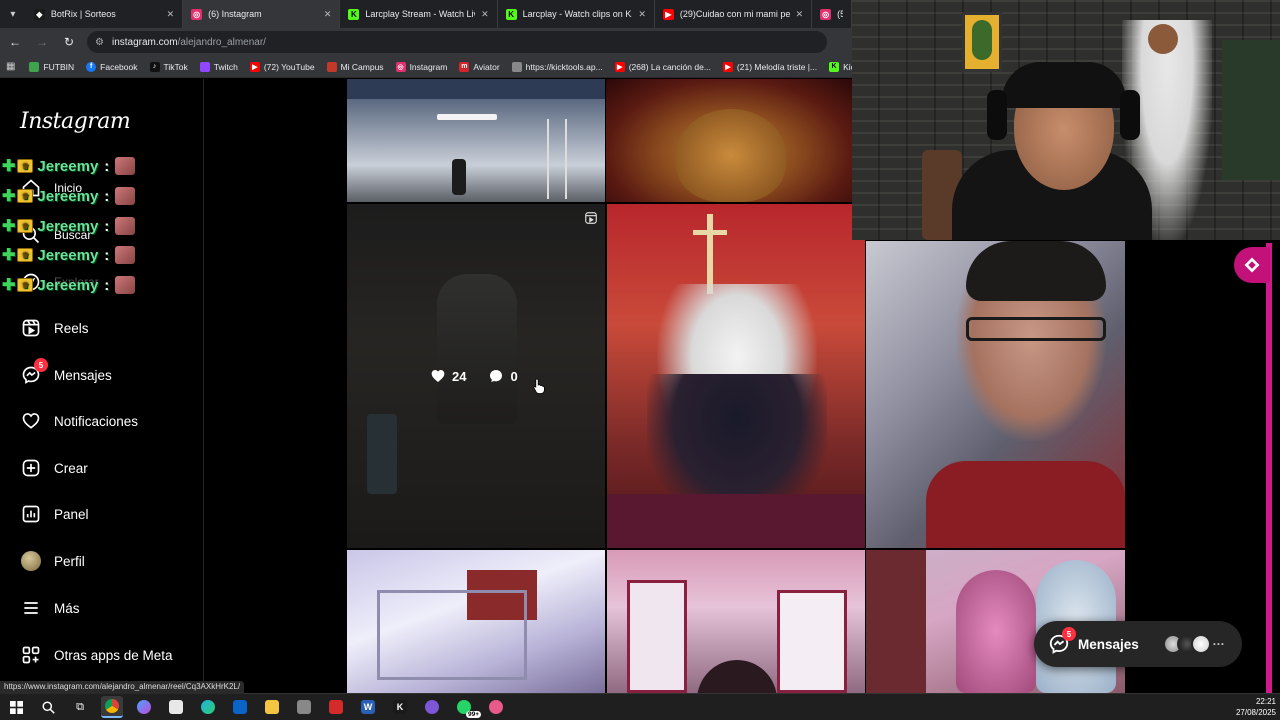  Describe the element at coordinates (1256, 707) in the screenshot. I see `system-clock: 22:21 27/08/2025` at that location.